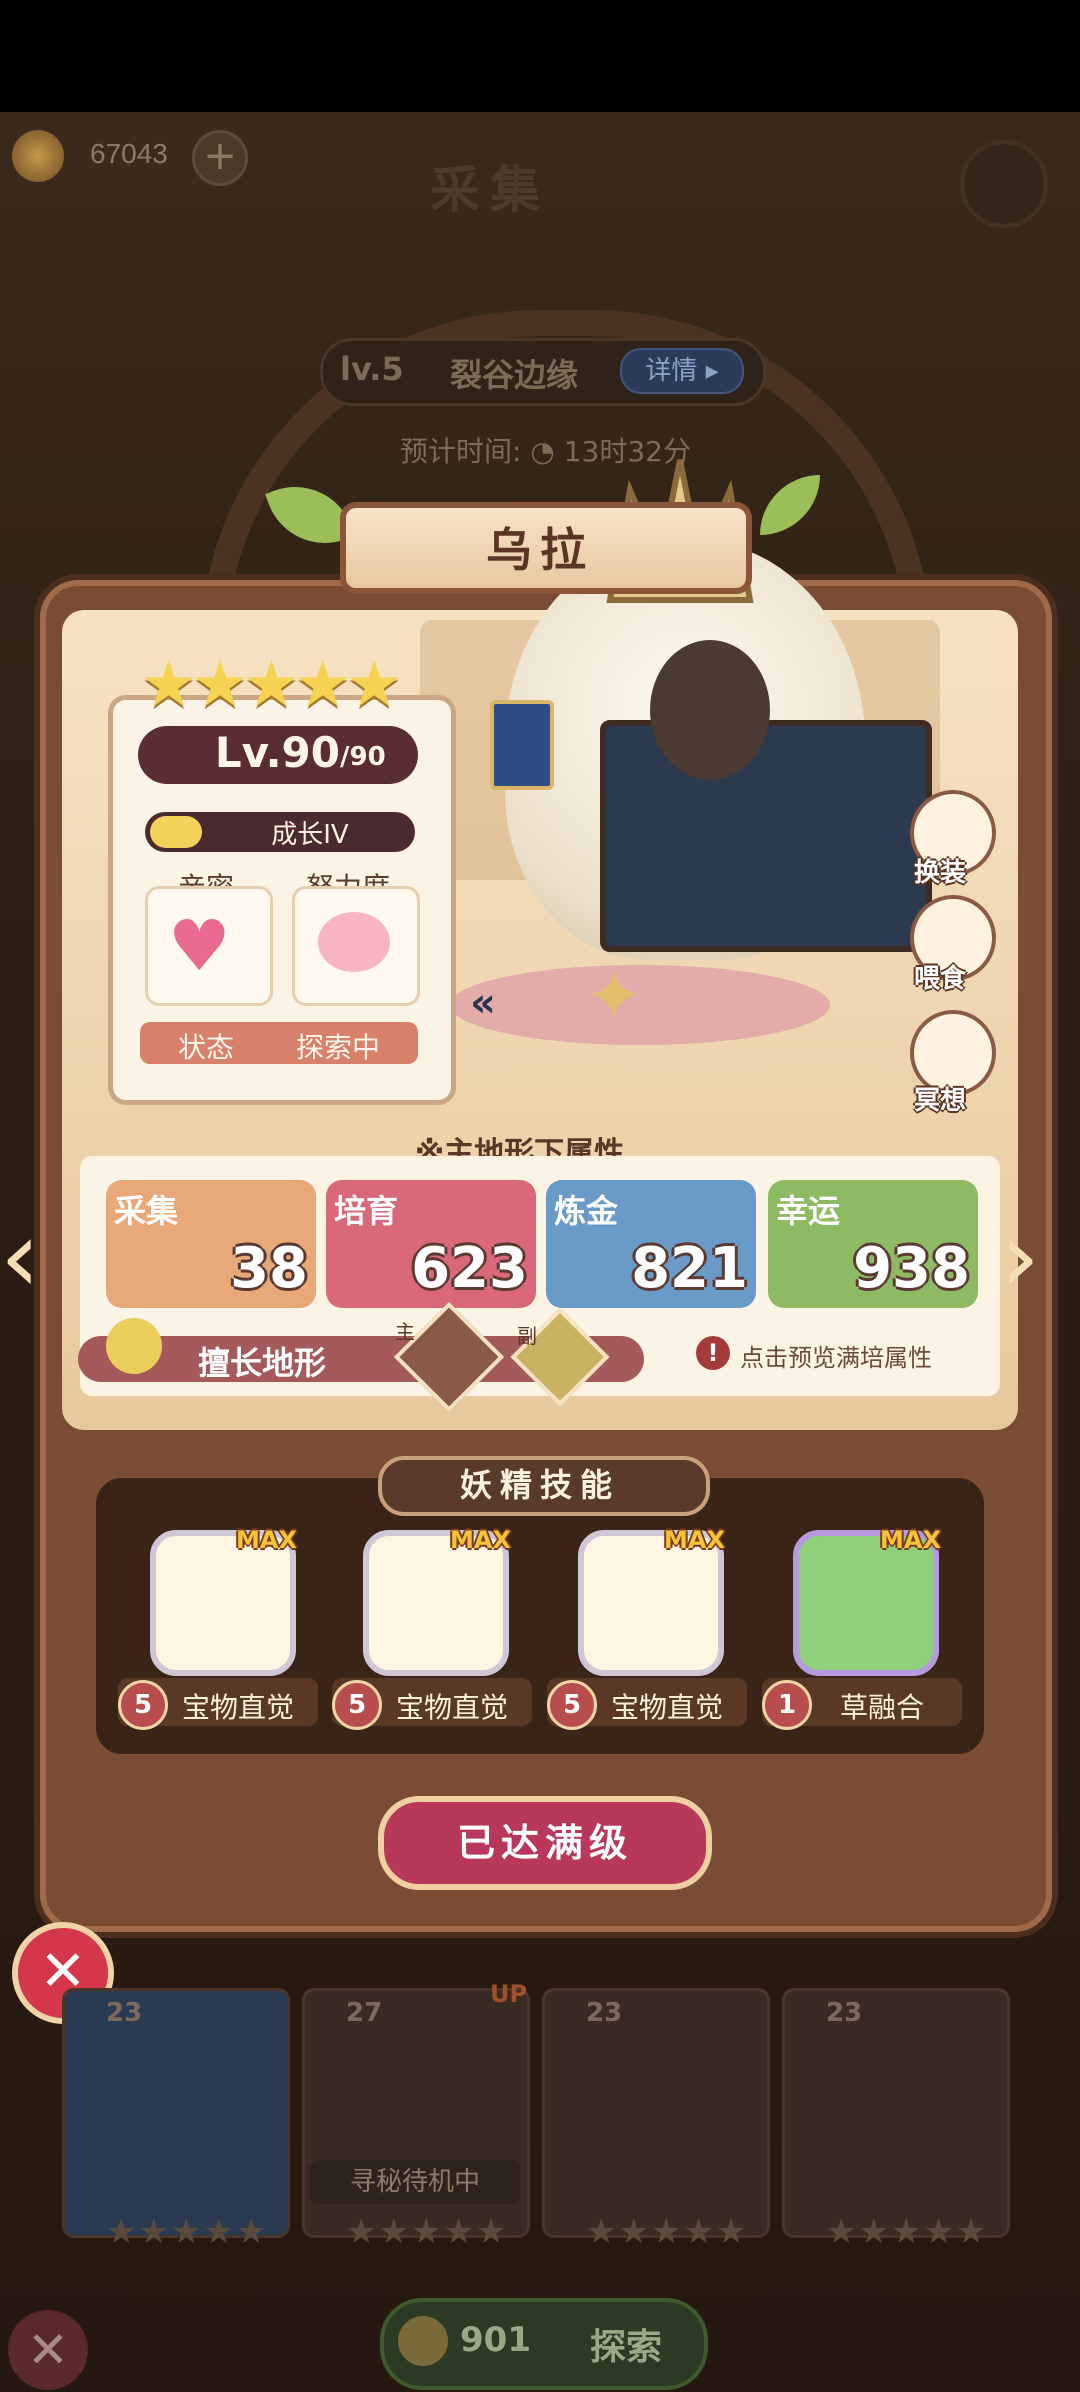 The height and width of the screenshot is (2392, 1080). What do you see at coordinates (540, 550) in the screenshot?
I see `fairy-name: 乌拉` at bounding box center [540, 550].